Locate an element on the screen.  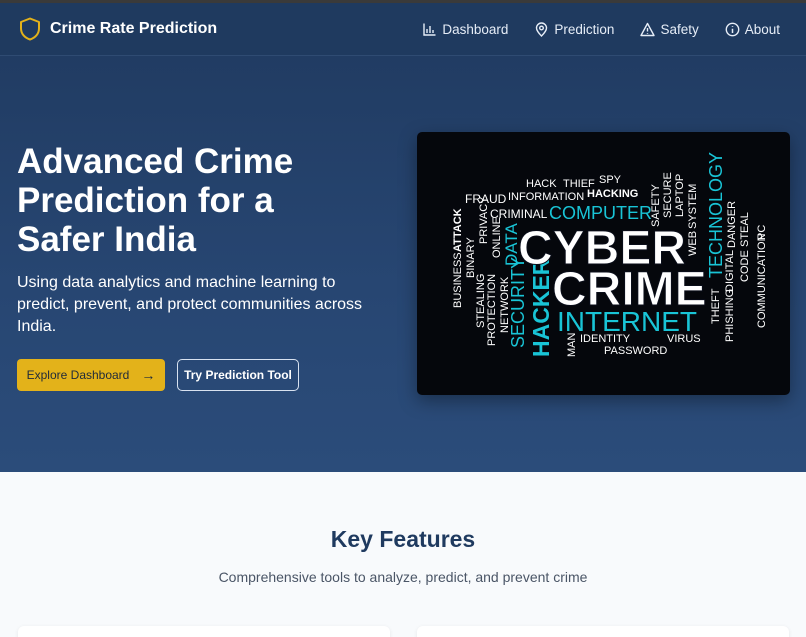
word-computer: COMPUTER is located at coordinates (600, 213).